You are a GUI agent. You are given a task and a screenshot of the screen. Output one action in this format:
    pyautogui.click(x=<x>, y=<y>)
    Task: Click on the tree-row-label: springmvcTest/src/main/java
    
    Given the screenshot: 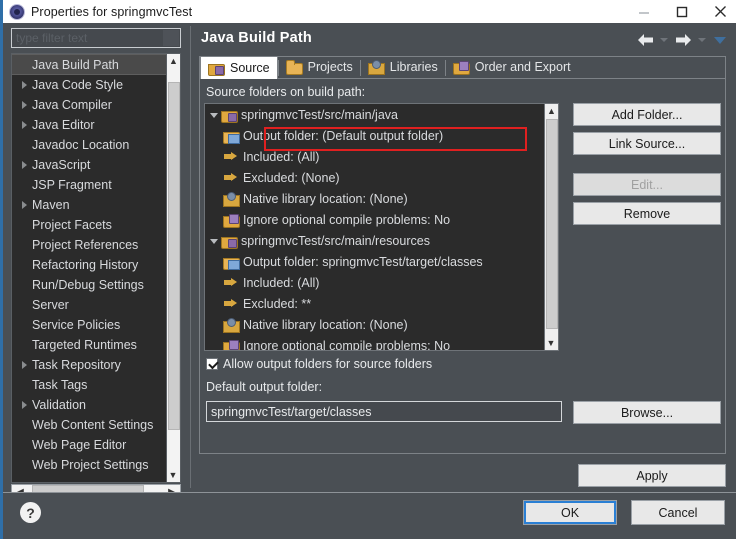 What is the action you would take?
    pyautogui.click(x=319, y=114)
    